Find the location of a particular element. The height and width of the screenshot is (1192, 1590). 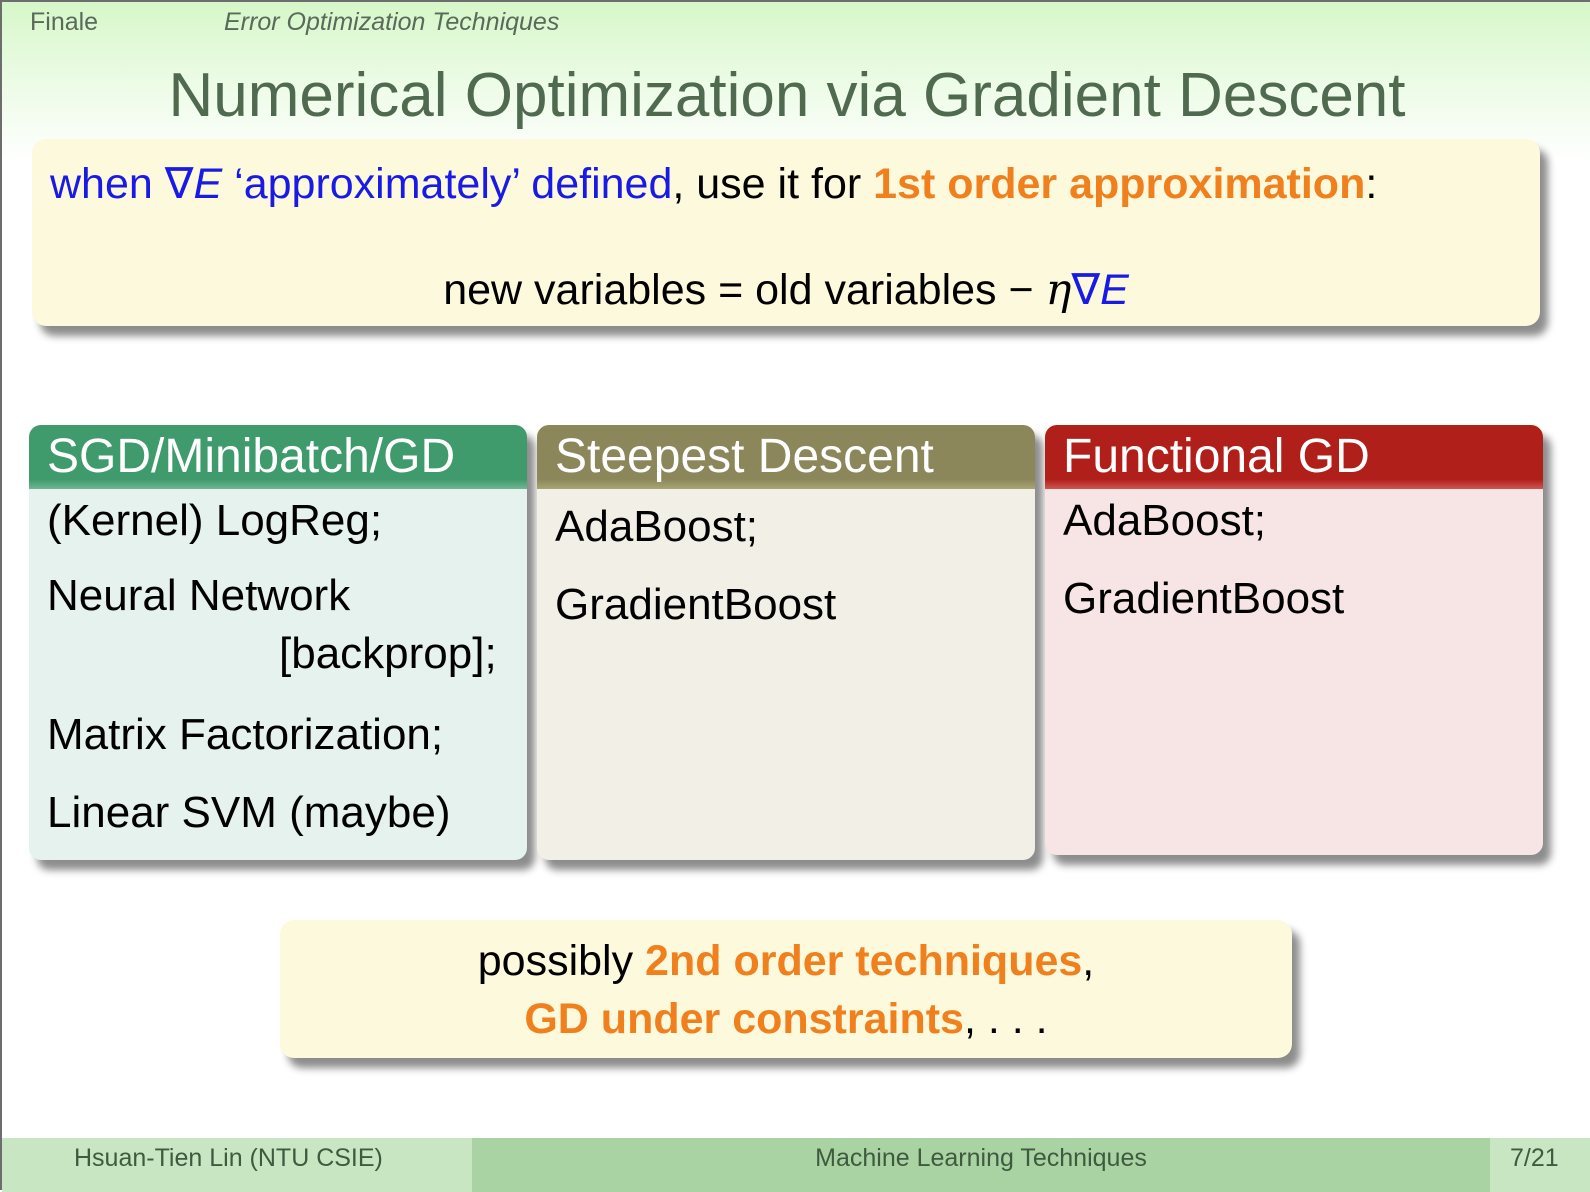

card-functional-gd: Functional GD AdaBoost; GradientBoost is located at coordinates (1294, 640).